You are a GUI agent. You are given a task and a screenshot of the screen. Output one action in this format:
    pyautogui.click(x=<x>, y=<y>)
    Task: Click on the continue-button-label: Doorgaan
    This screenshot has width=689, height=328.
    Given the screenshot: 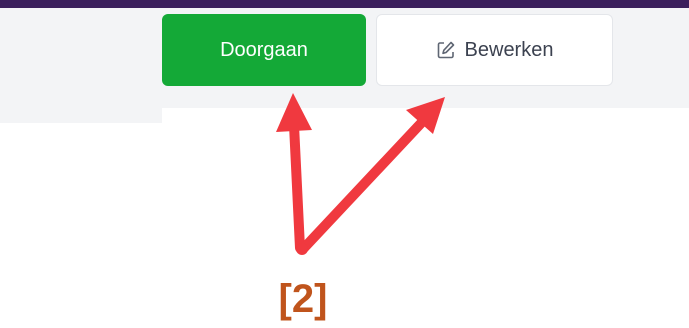 What is the action you would take?
    pyautogui.click(x=264, y=49)
    